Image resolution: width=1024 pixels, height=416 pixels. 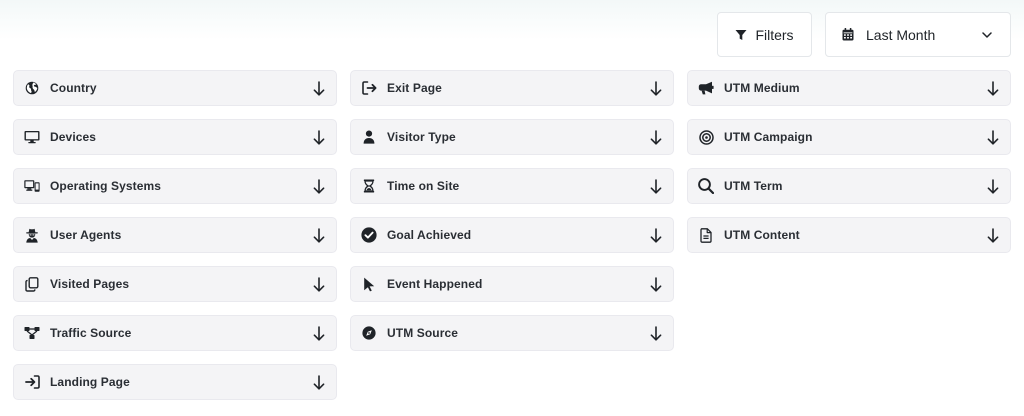 What do you see at coordinates (987, 34) in the screenshot?
I see `chevron-down-icon` at bounding box center [987, 34].